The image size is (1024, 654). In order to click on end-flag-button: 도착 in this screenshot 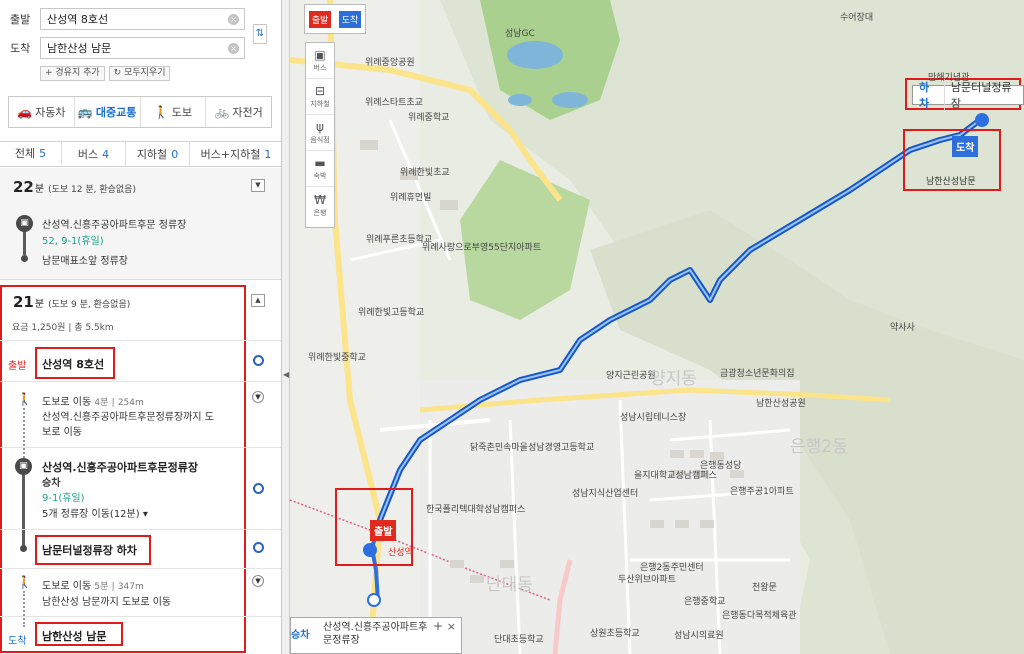, I will do `click(350, 19)`.